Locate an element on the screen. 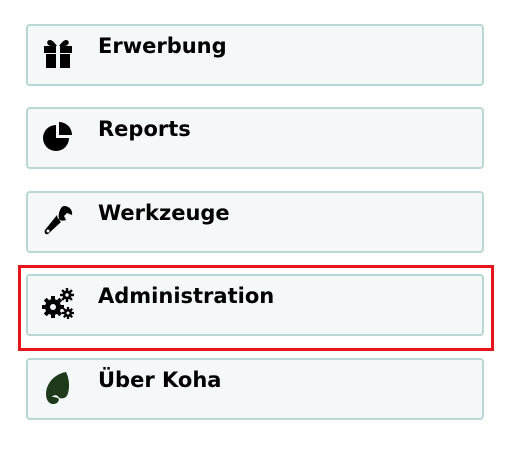 This screenshot has height=463, width=519. gift-icon is located at coordinates (58, 54).